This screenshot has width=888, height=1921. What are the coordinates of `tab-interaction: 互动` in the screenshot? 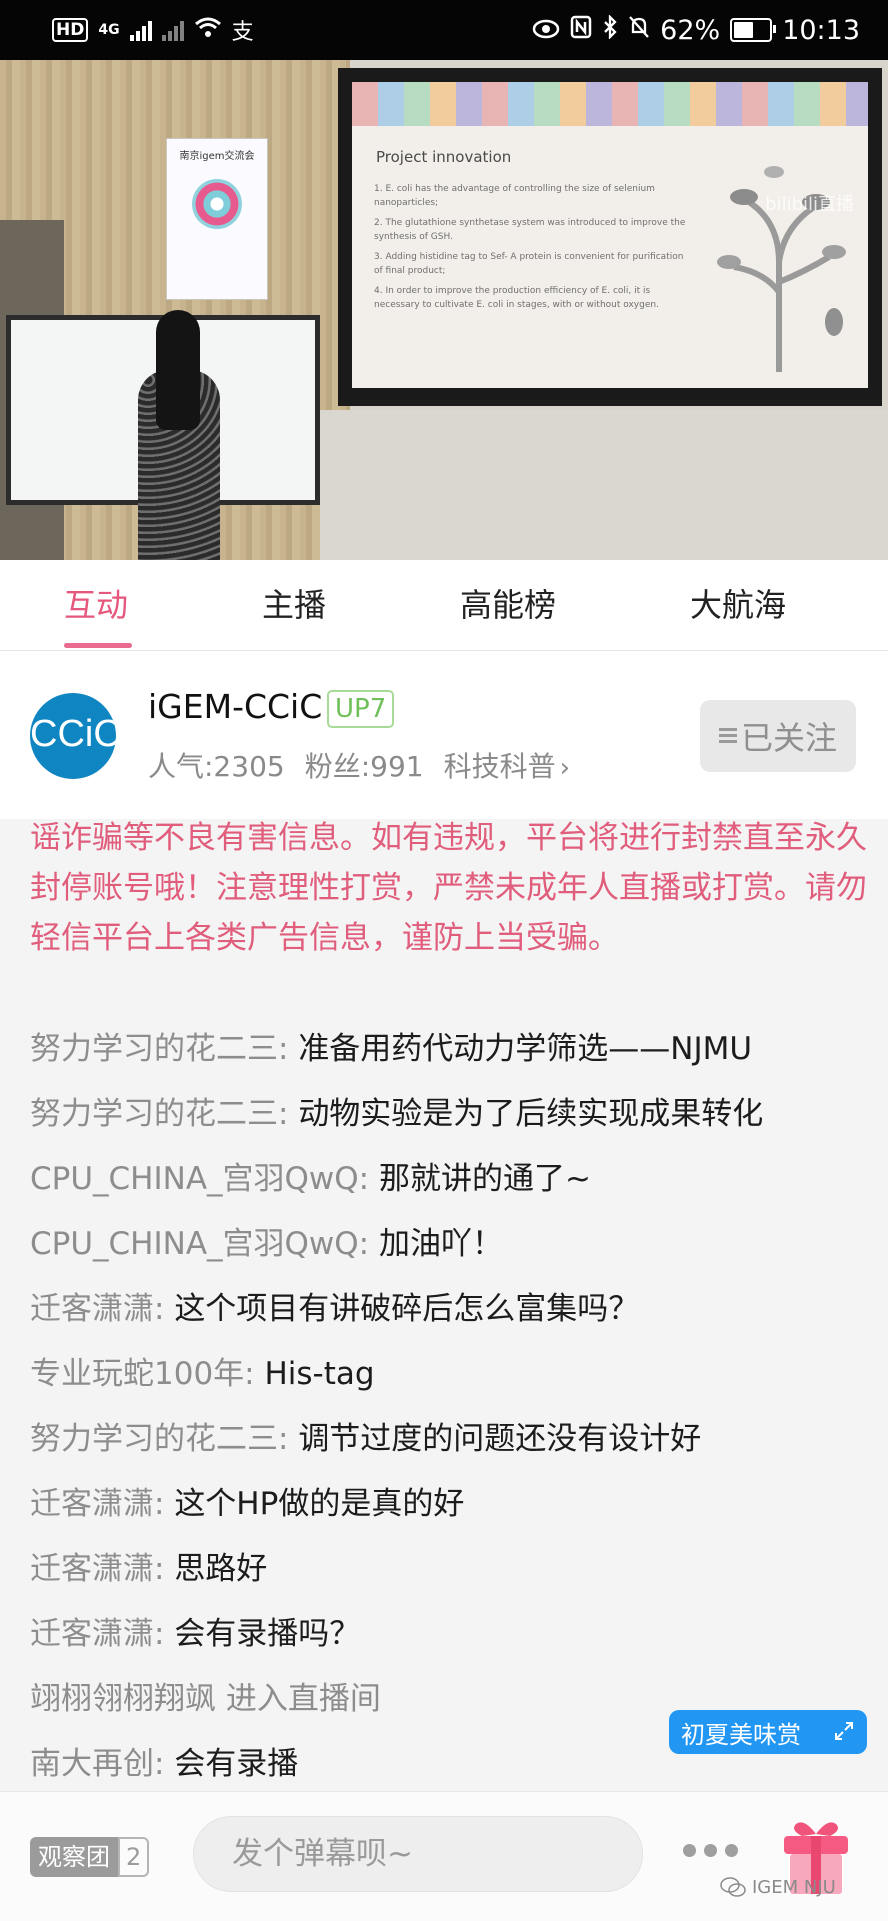 It's located at (96, 605).